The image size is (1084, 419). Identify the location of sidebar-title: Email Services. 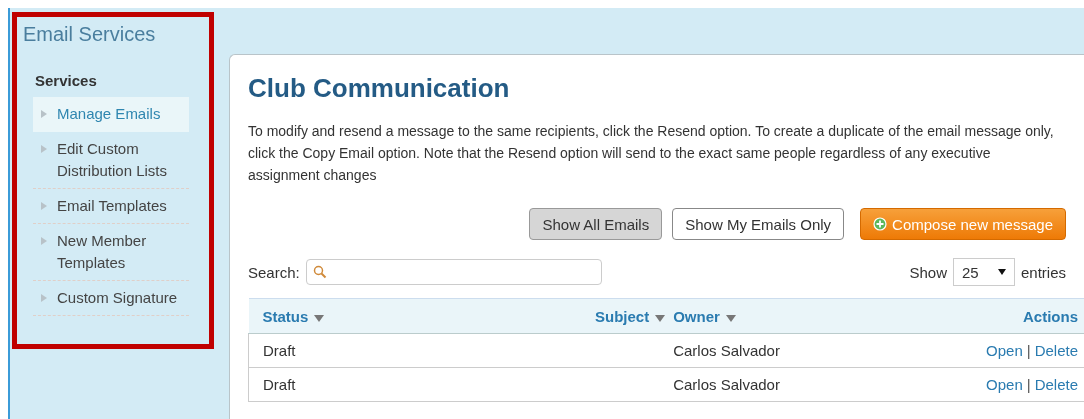
(90, 34).